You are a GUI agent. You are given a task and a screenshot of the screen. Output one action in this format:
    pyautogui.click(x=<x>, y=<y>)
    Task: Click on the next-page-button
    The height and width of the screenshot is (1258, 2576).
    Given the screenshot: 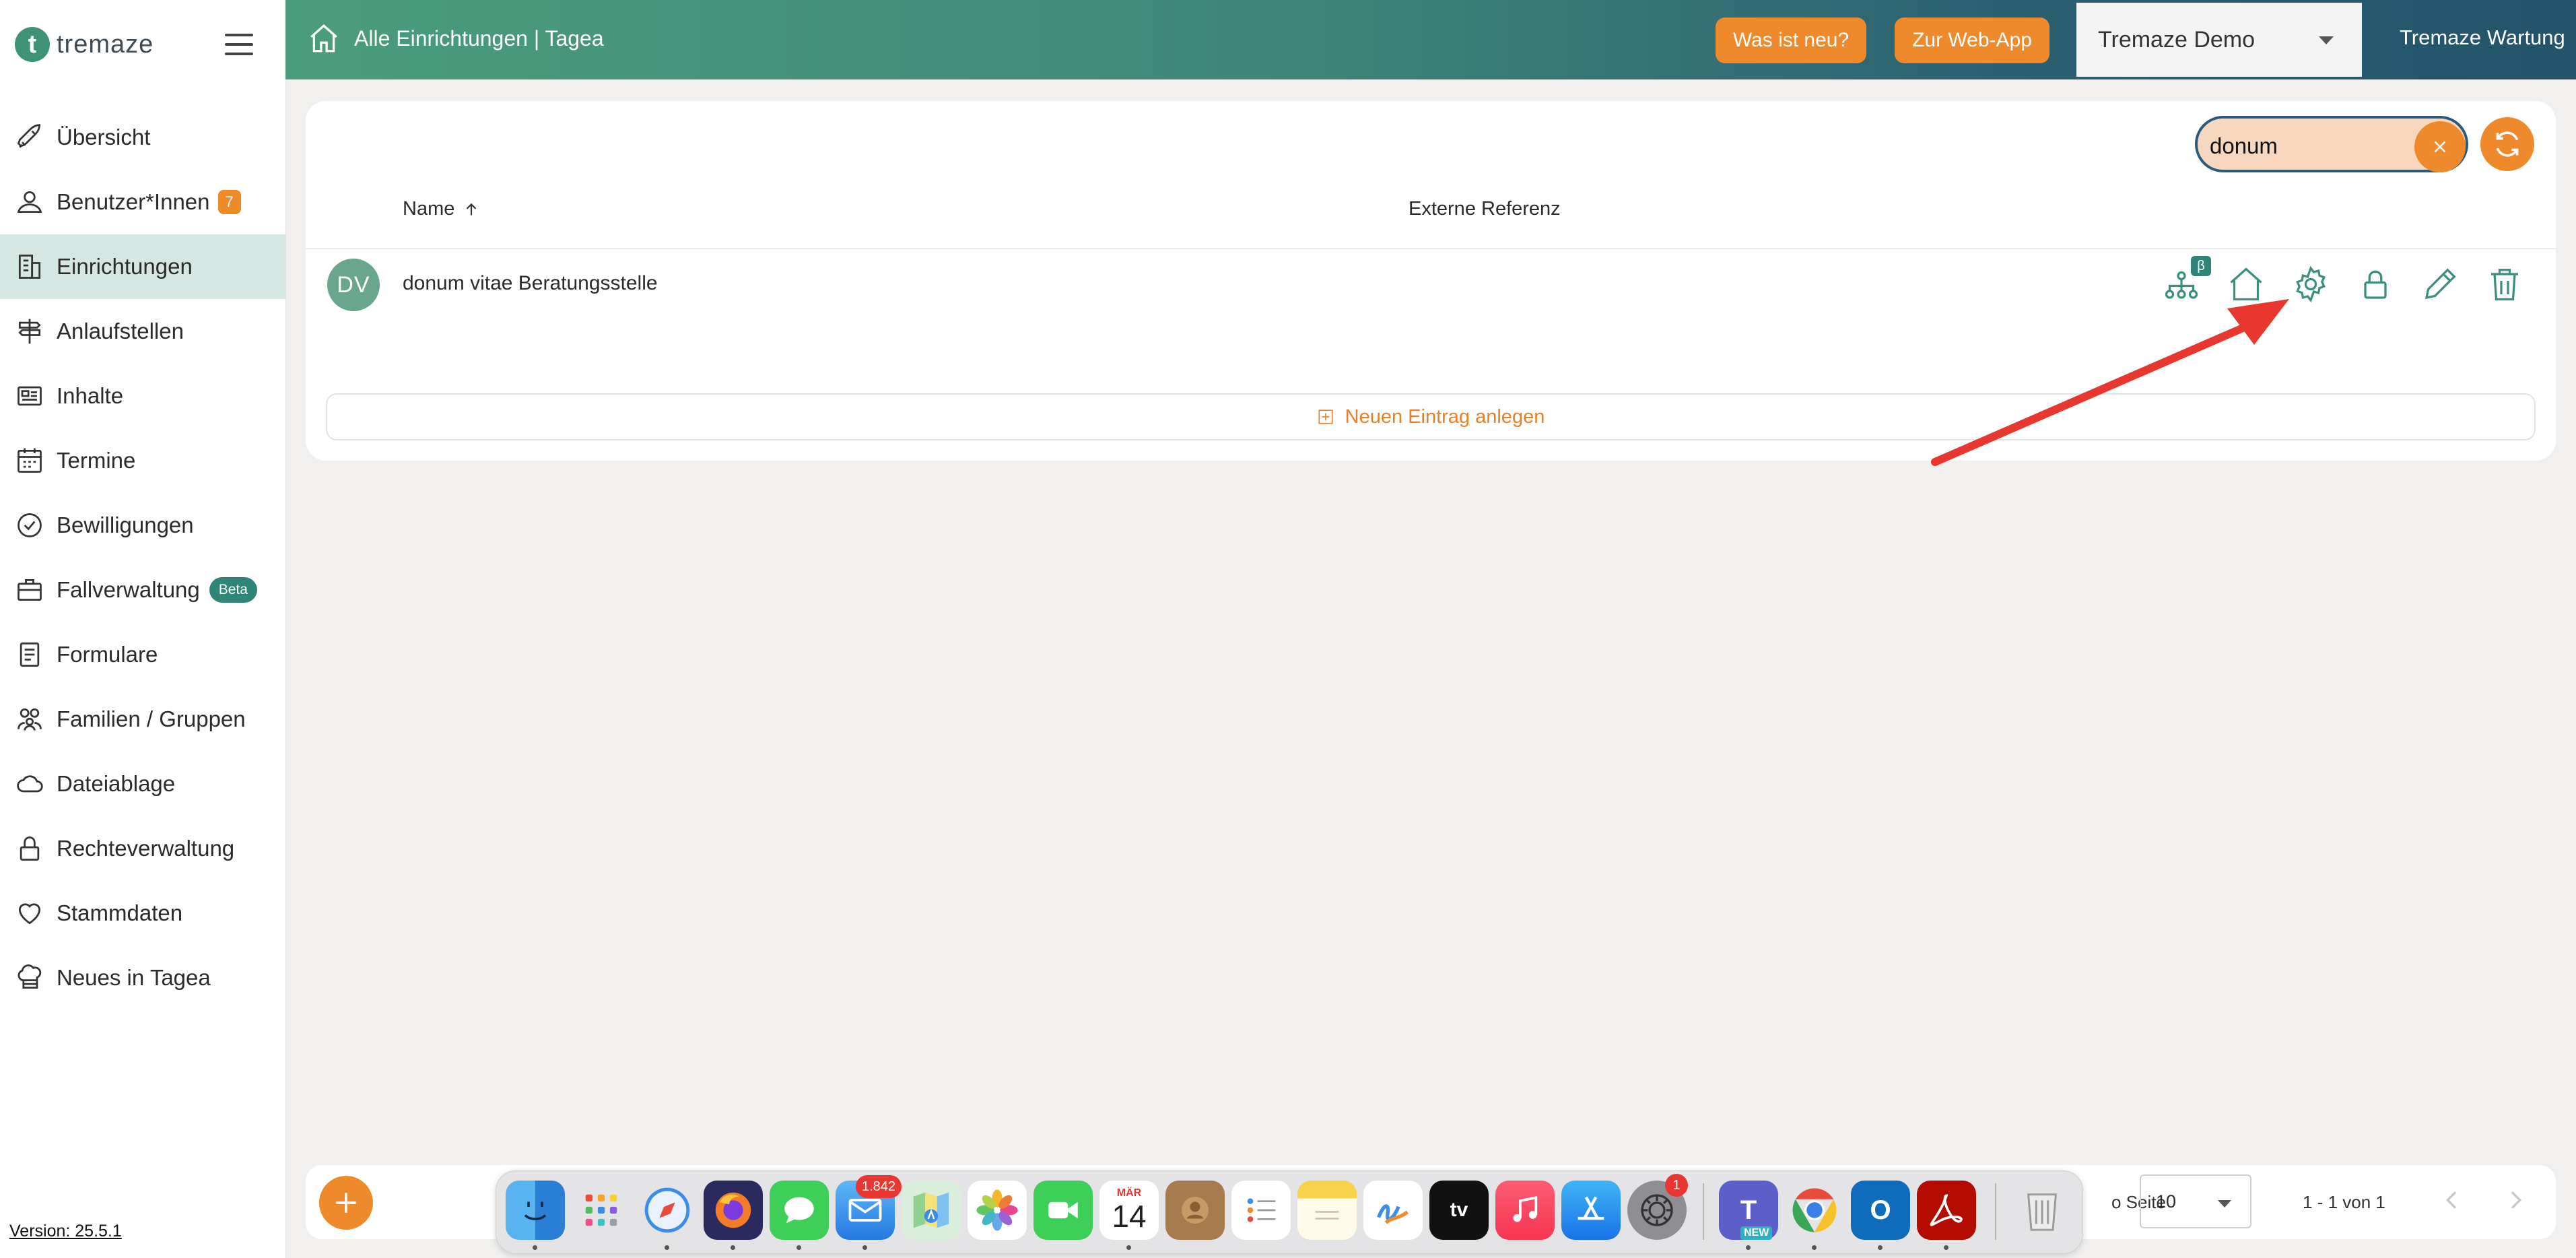 What is the action you would take?
    pyautogui.click(x=2516, y=1200)
    